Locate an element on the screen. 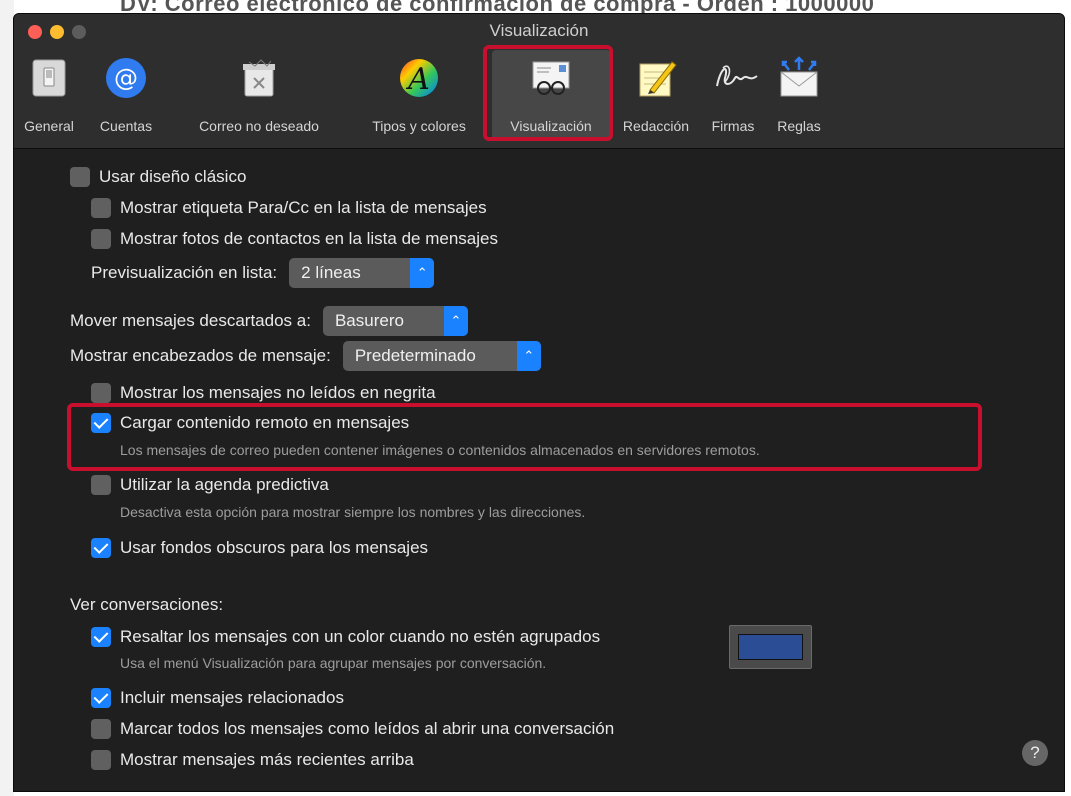 The height and width of the screenshot is (796, 1071). newest-on-top-option: Mostrar mensajes más recientes arriba is located at coordinates (252, 760).